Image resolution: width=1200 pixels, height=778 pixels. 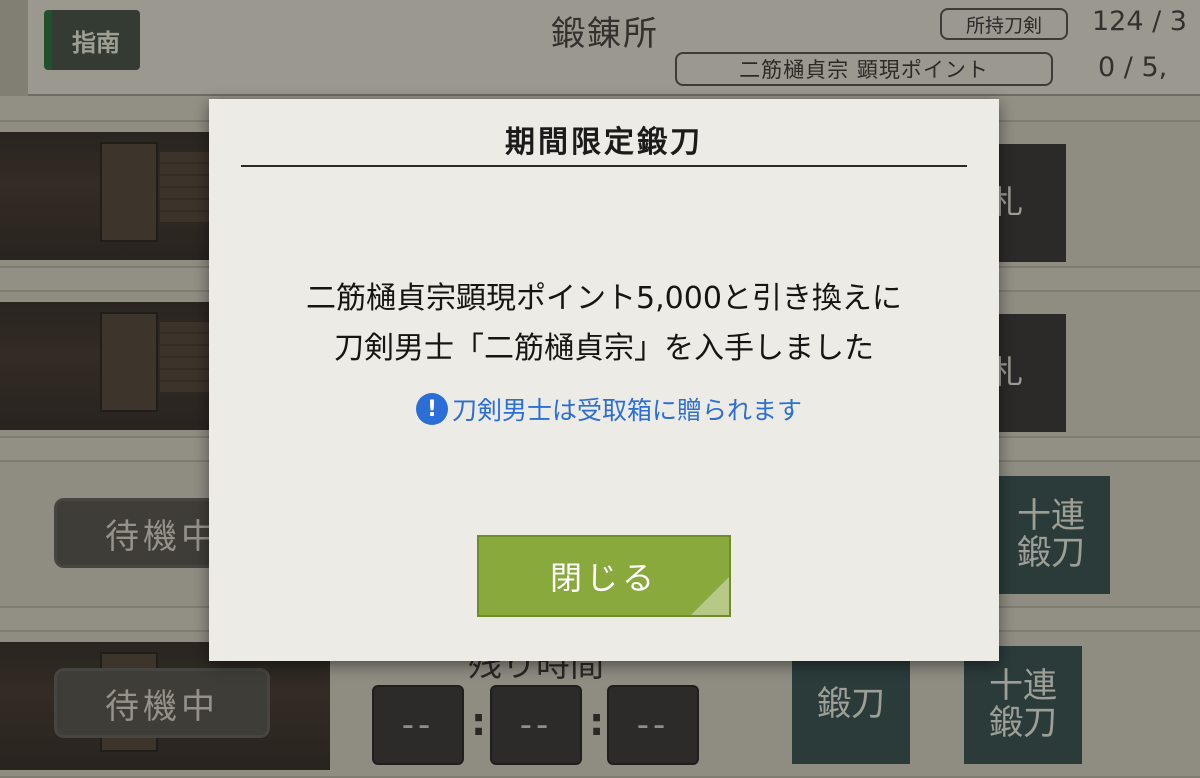 What do you see at coordinates (604, 348) in the screenshot?
I see `message-line-2: 刀剣男士「二筋樋貞宗」を入手しました` at bounding box center [604, 348].